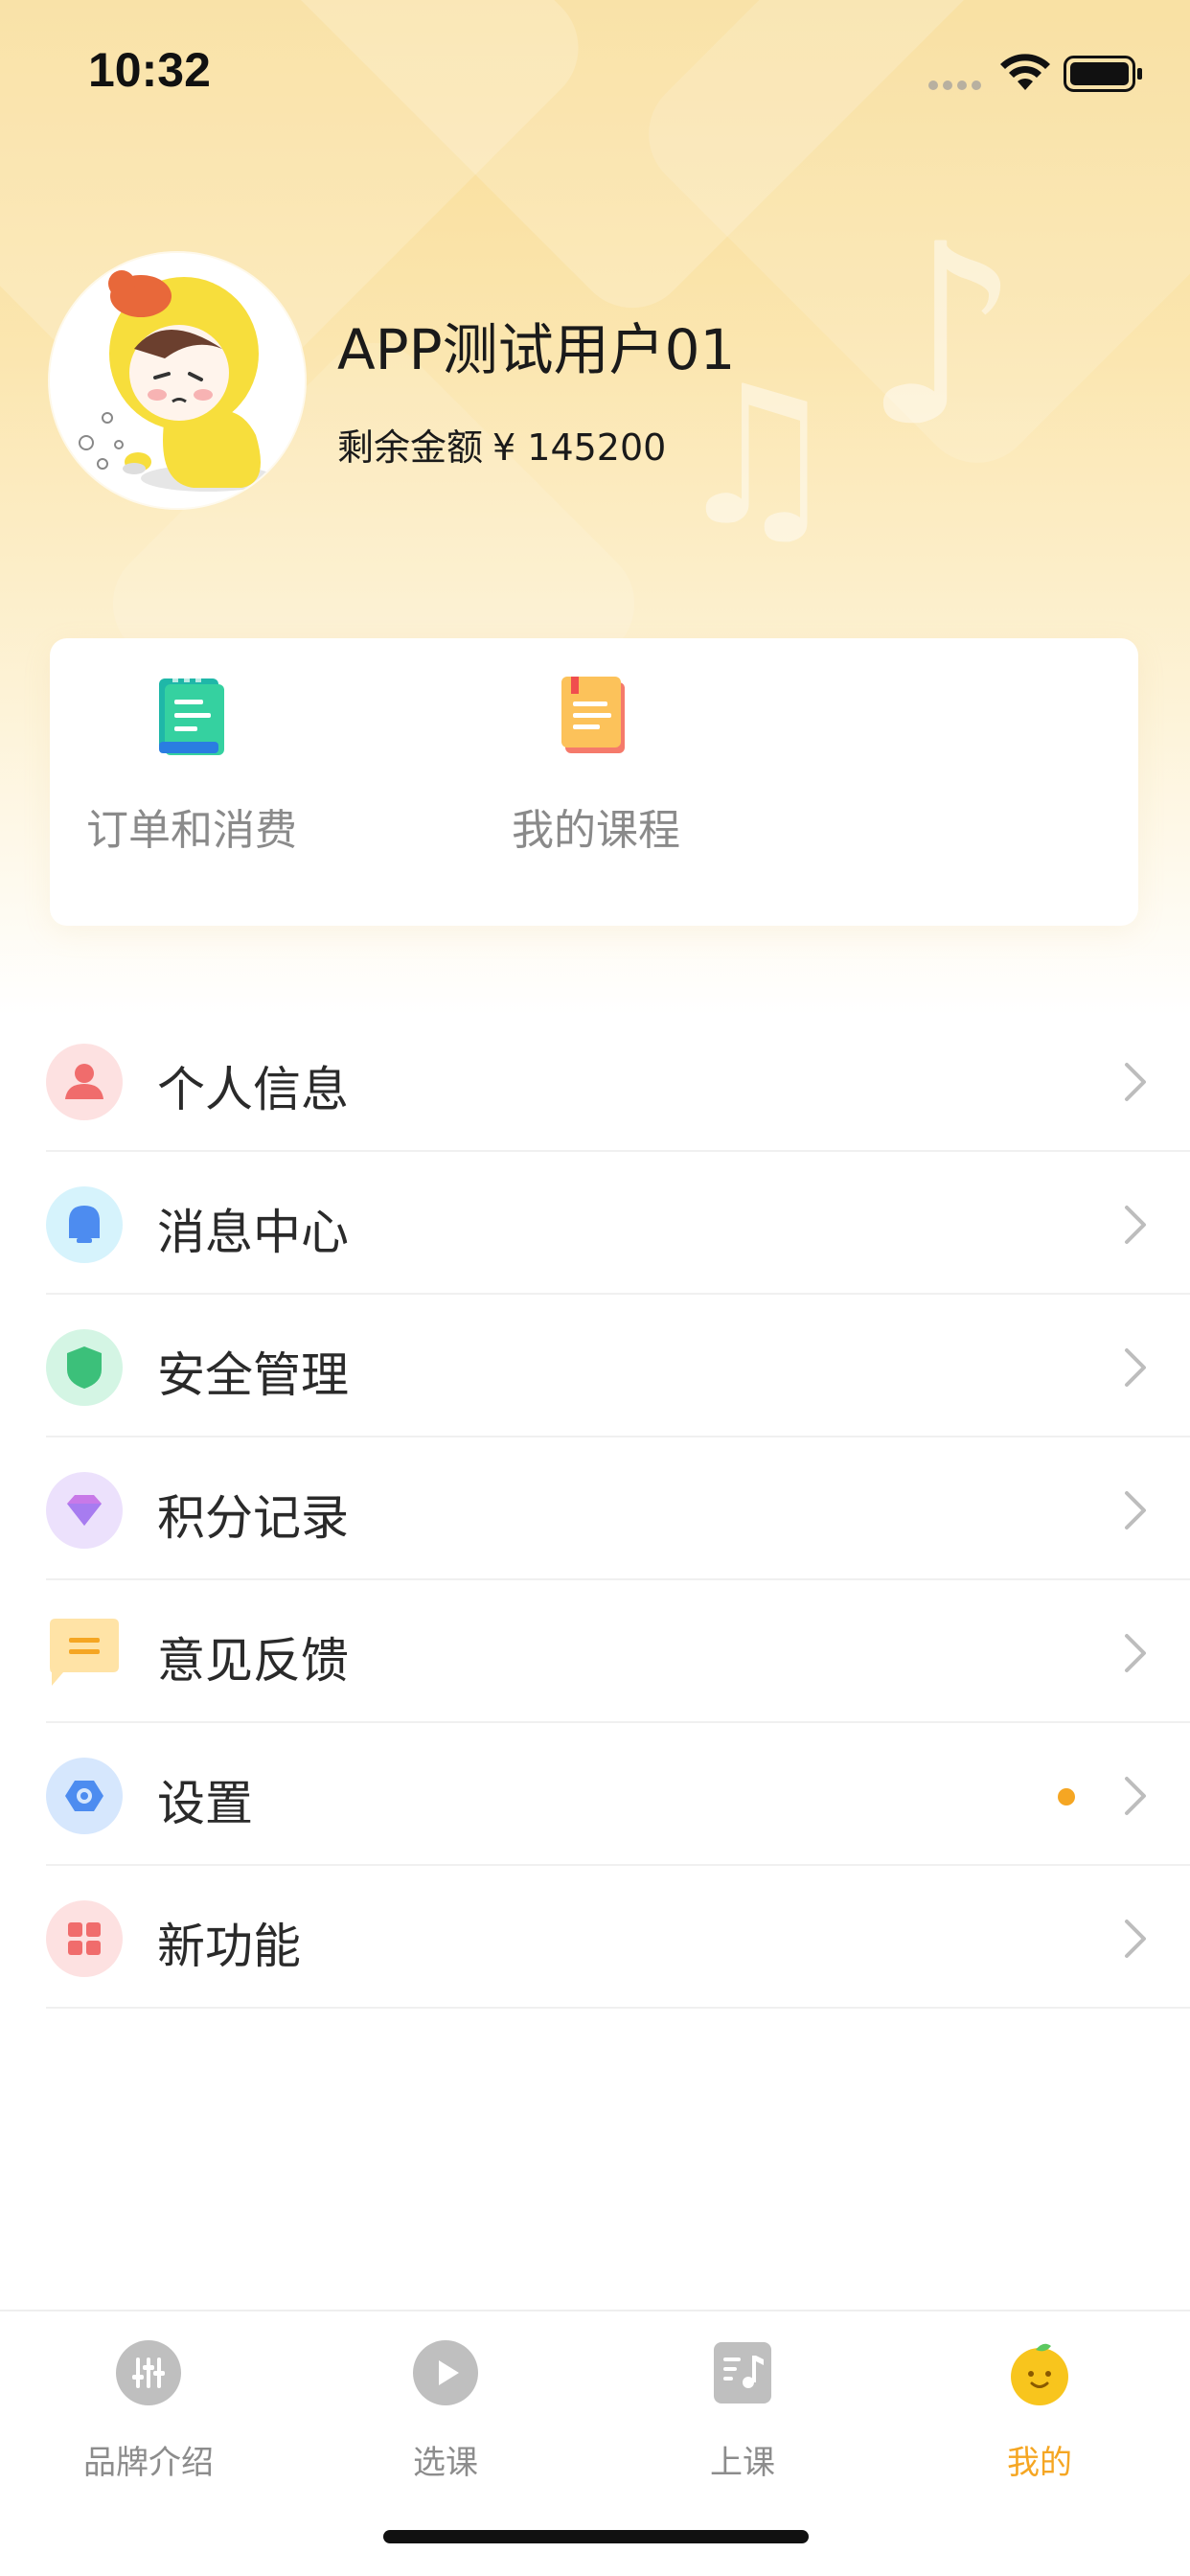 The width and height of the screenshot is (1190, 2576). I want to click on menu-item-label: 个人信息, so click(253, 1089).